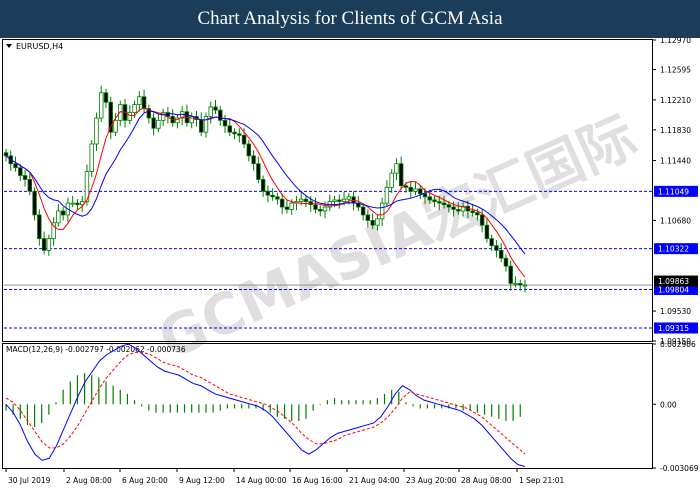 The height and width of the screenshot is (500, 700). Describe the element at coordinates (675, 100) in the screenshot. I see `price-tick-label: 1.12210` at that location.